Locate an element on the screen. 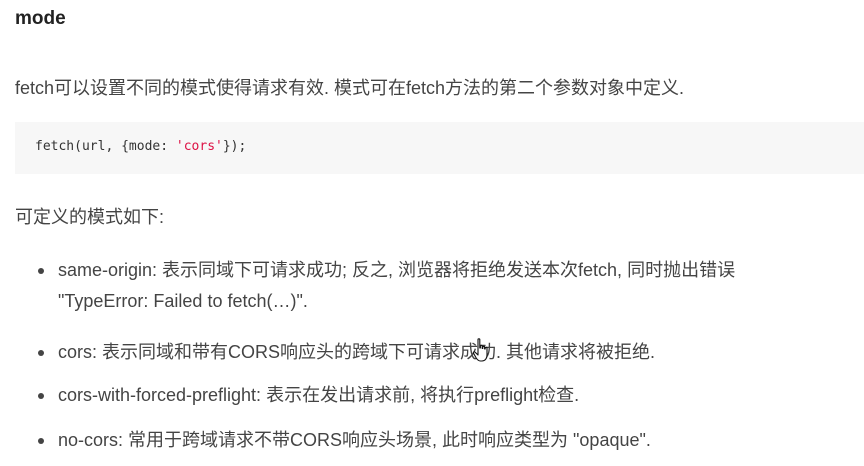 This screenshot has height=466, width=864. list-item-text: cors: 表示同域和带有CORS响应头的跨域下可请求成功. 其他请求将被拒绝. is located at coordinates (357, 352).